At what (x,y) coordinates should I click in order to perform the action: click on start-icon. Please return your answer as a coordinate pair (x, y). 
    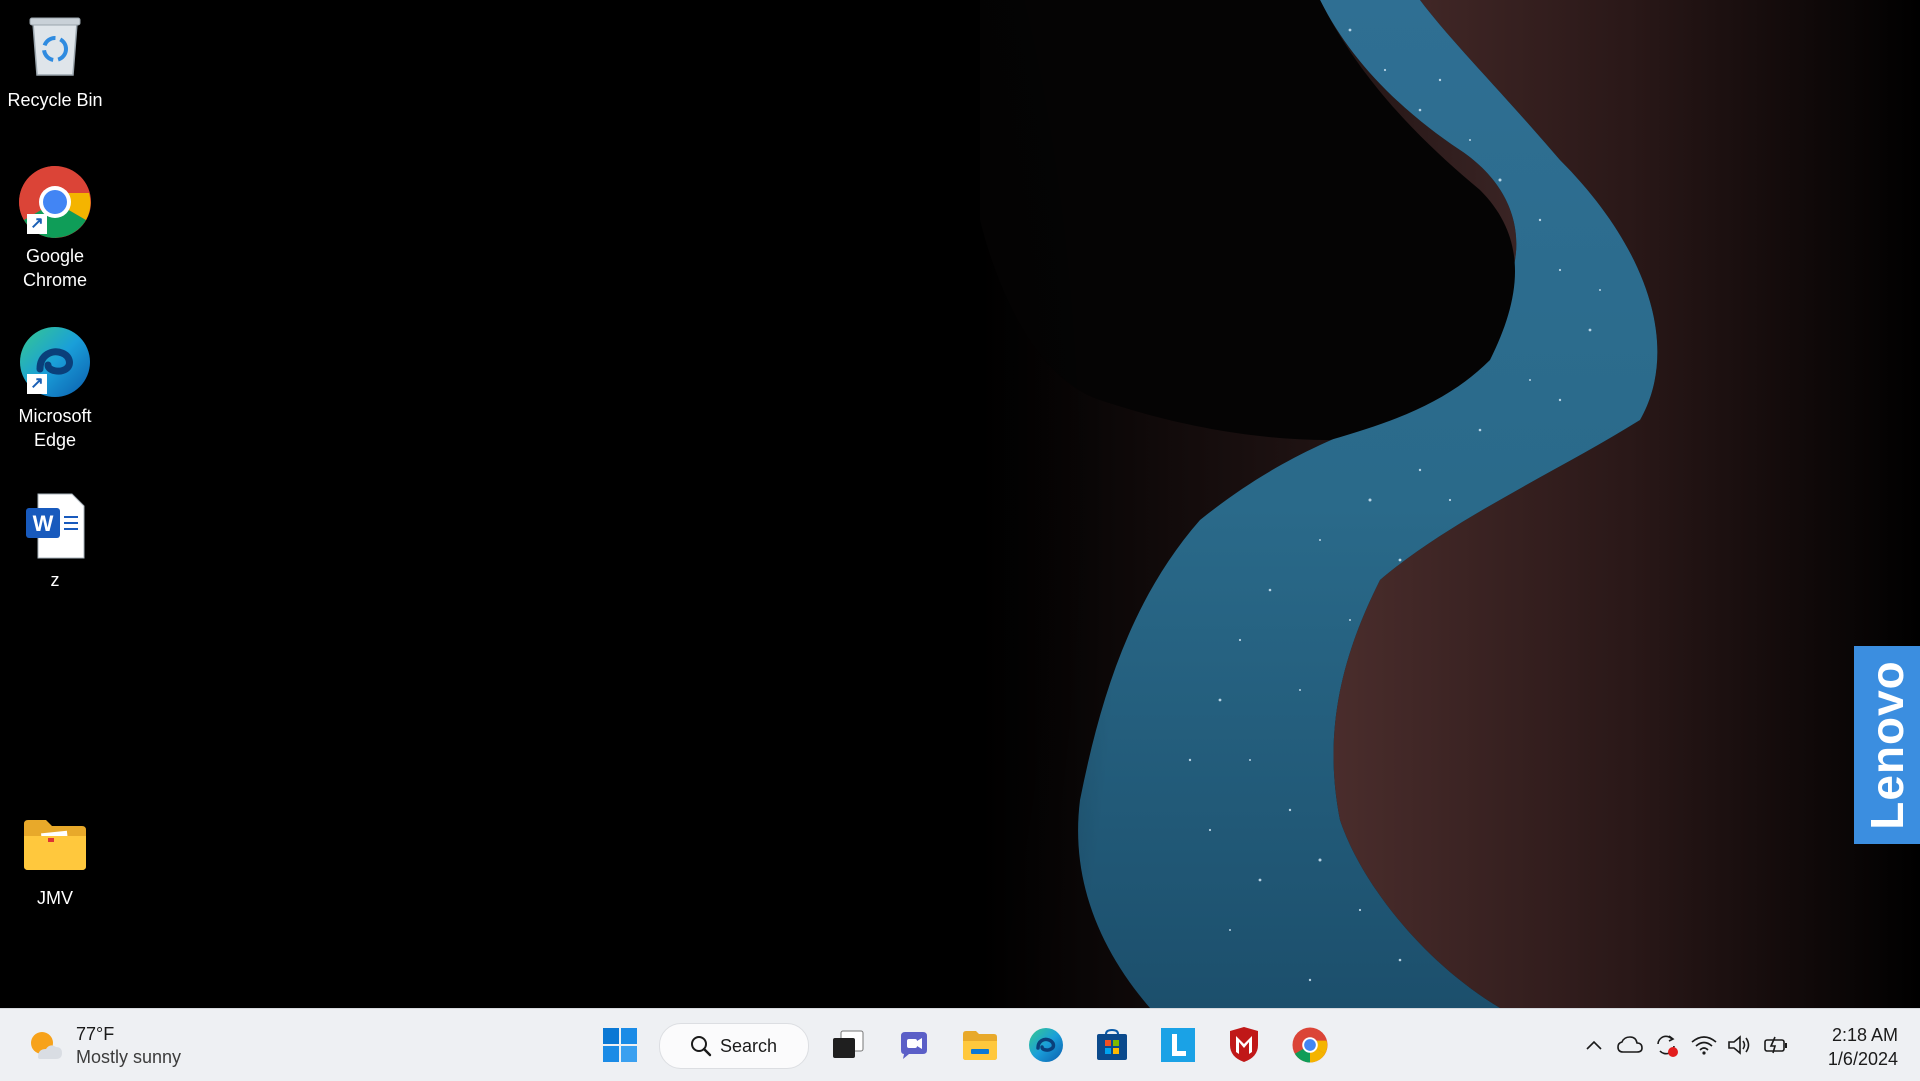
    Looking at the image, I should click on (620, 1045).